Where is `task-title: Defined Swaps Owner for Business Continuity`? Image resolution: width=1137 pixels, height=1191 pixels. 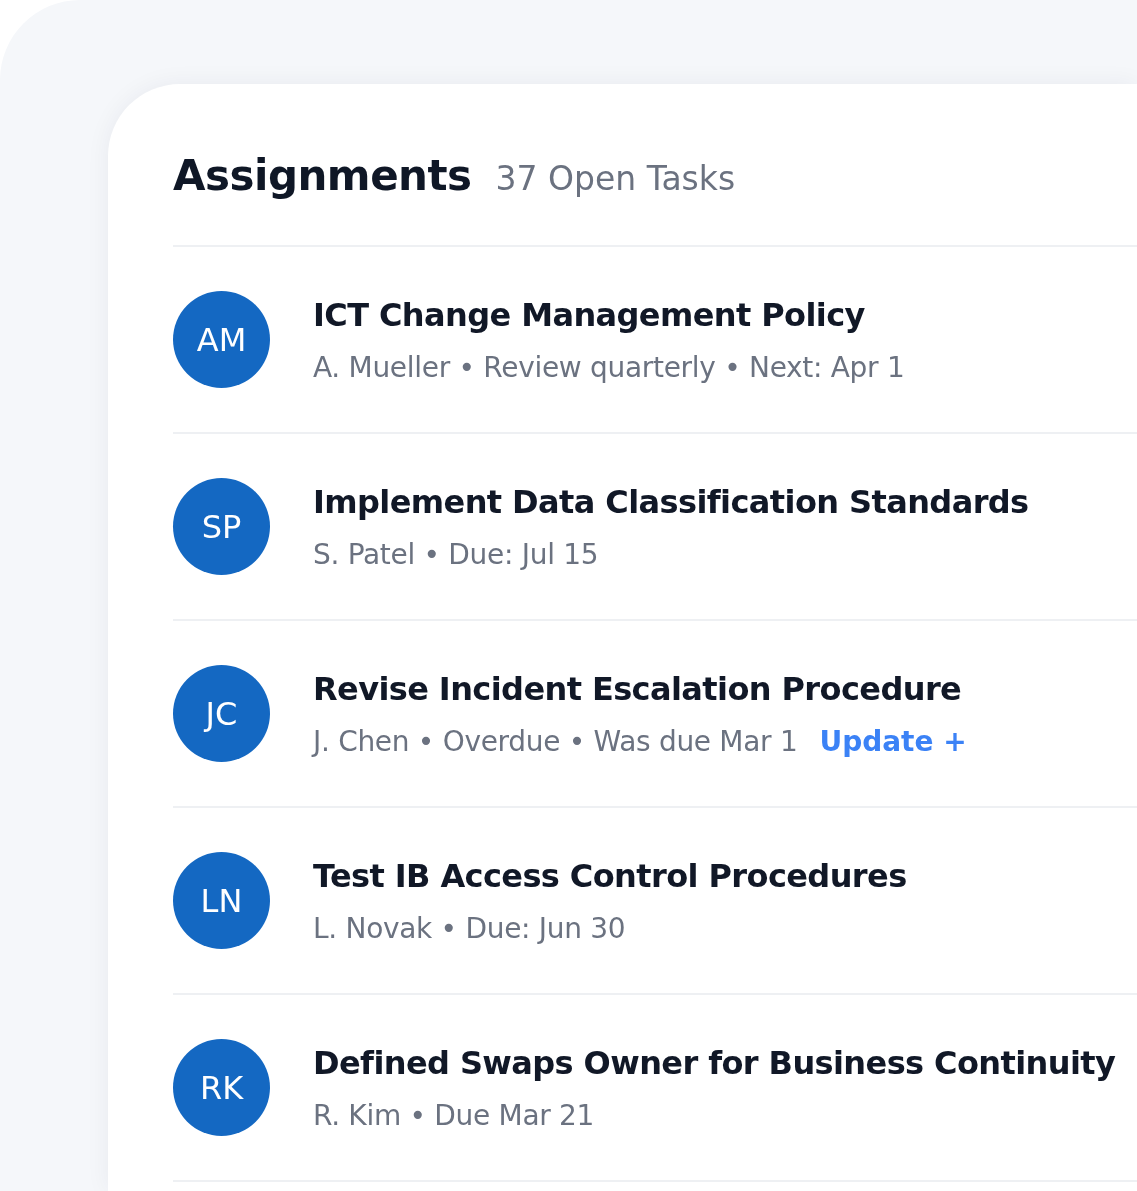
task-title: Defined Swaps Owner for Business Continuity is located at coordinates (714, 1062).